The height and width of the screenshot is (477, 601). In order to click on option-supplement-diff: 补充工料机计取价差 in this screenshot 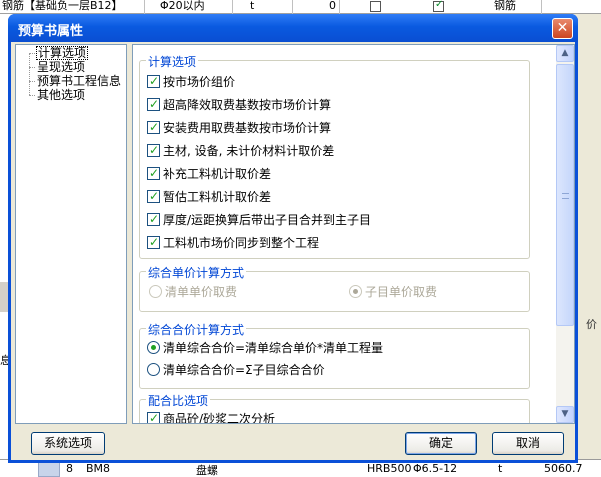, I will do `click(209, 173)`.